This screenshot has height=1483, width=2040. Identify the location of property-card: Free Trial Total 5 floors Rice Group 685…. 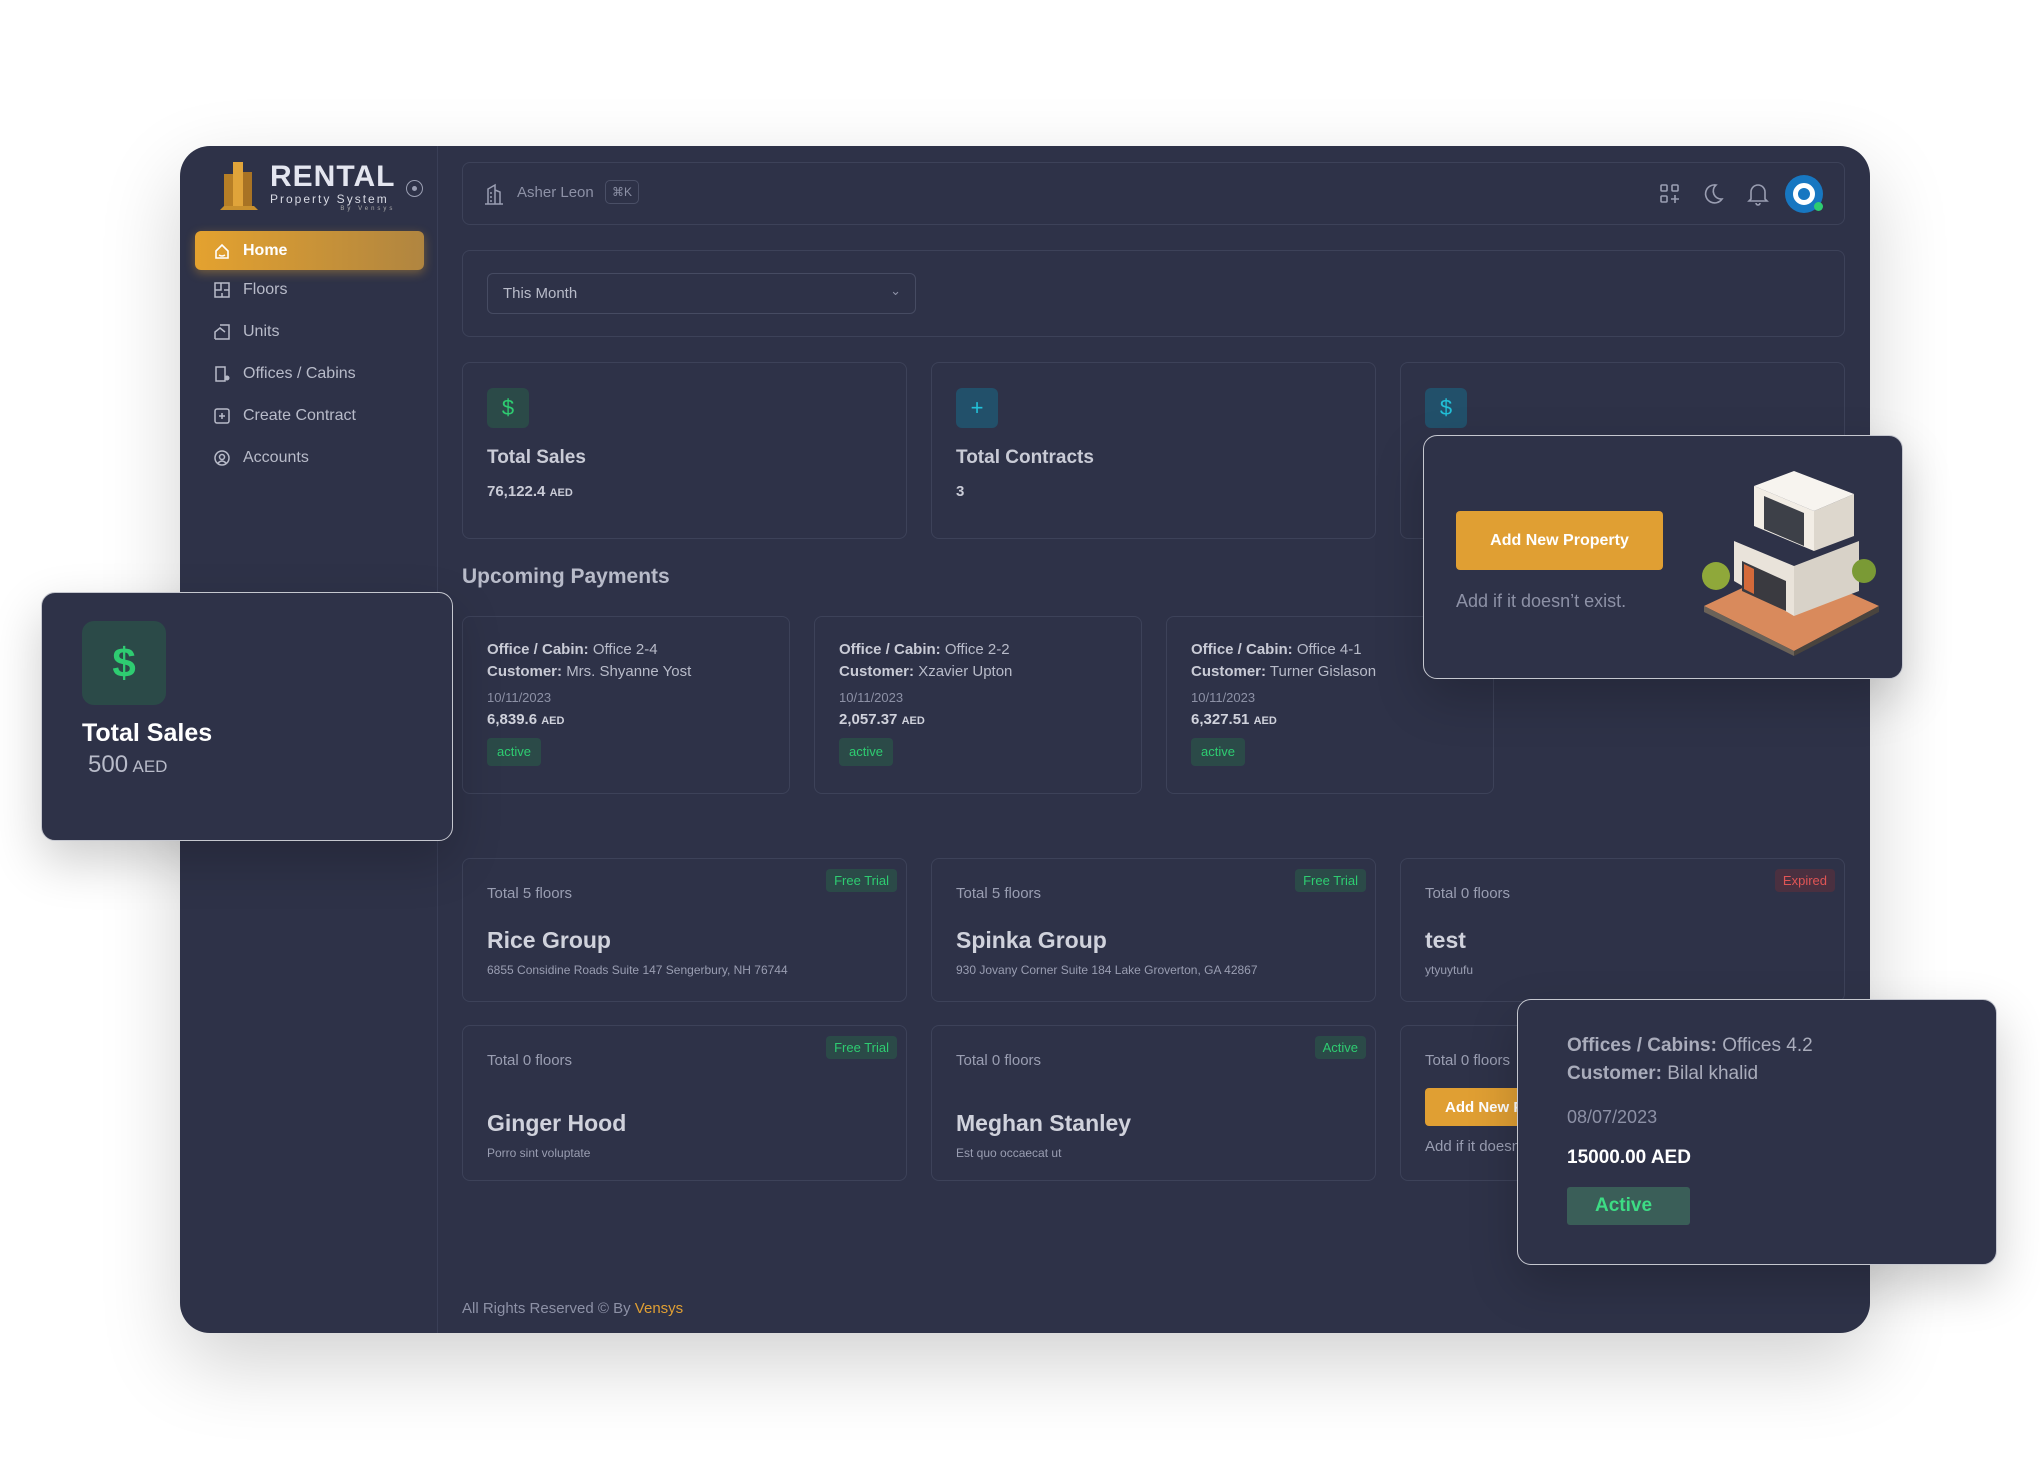
(684, 930).